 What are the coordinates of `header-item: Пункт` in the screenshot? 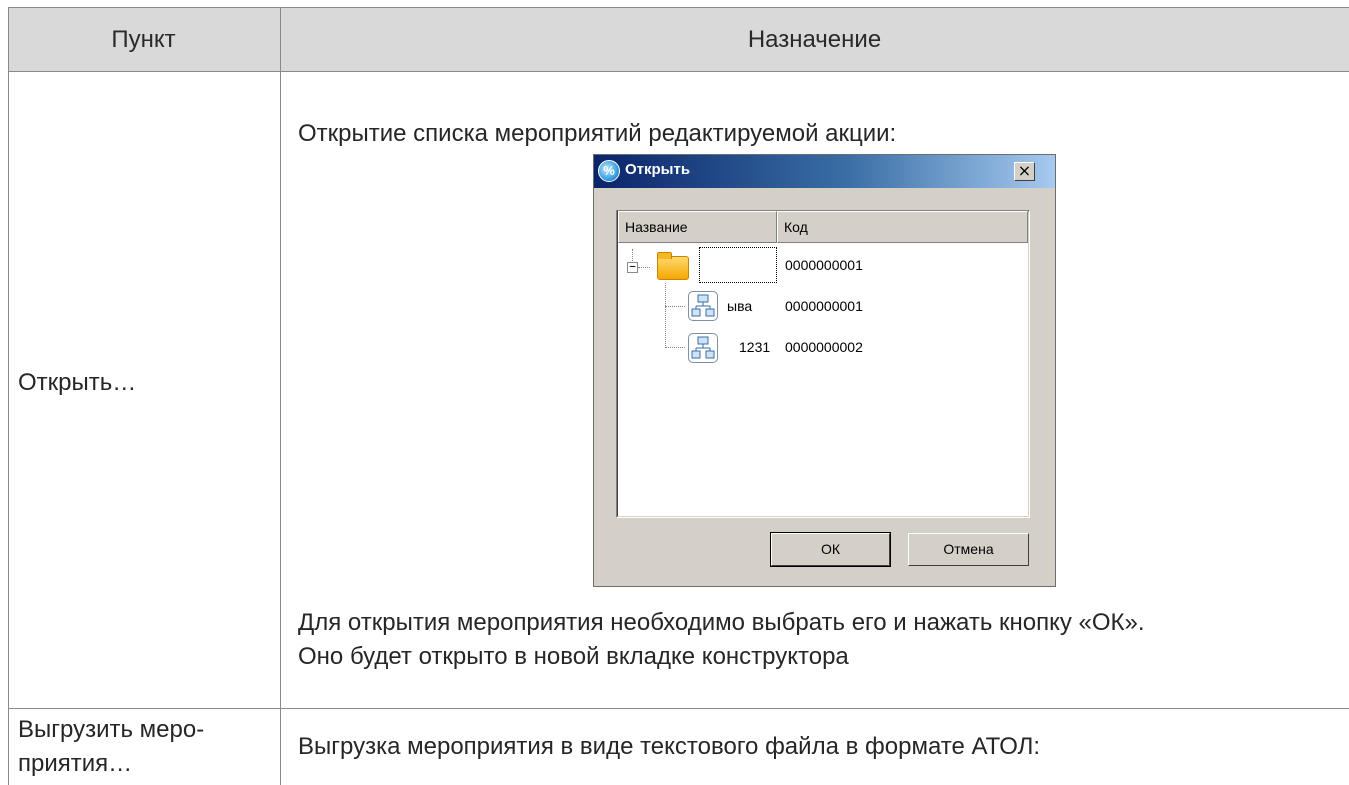 It's located at (143, 39).